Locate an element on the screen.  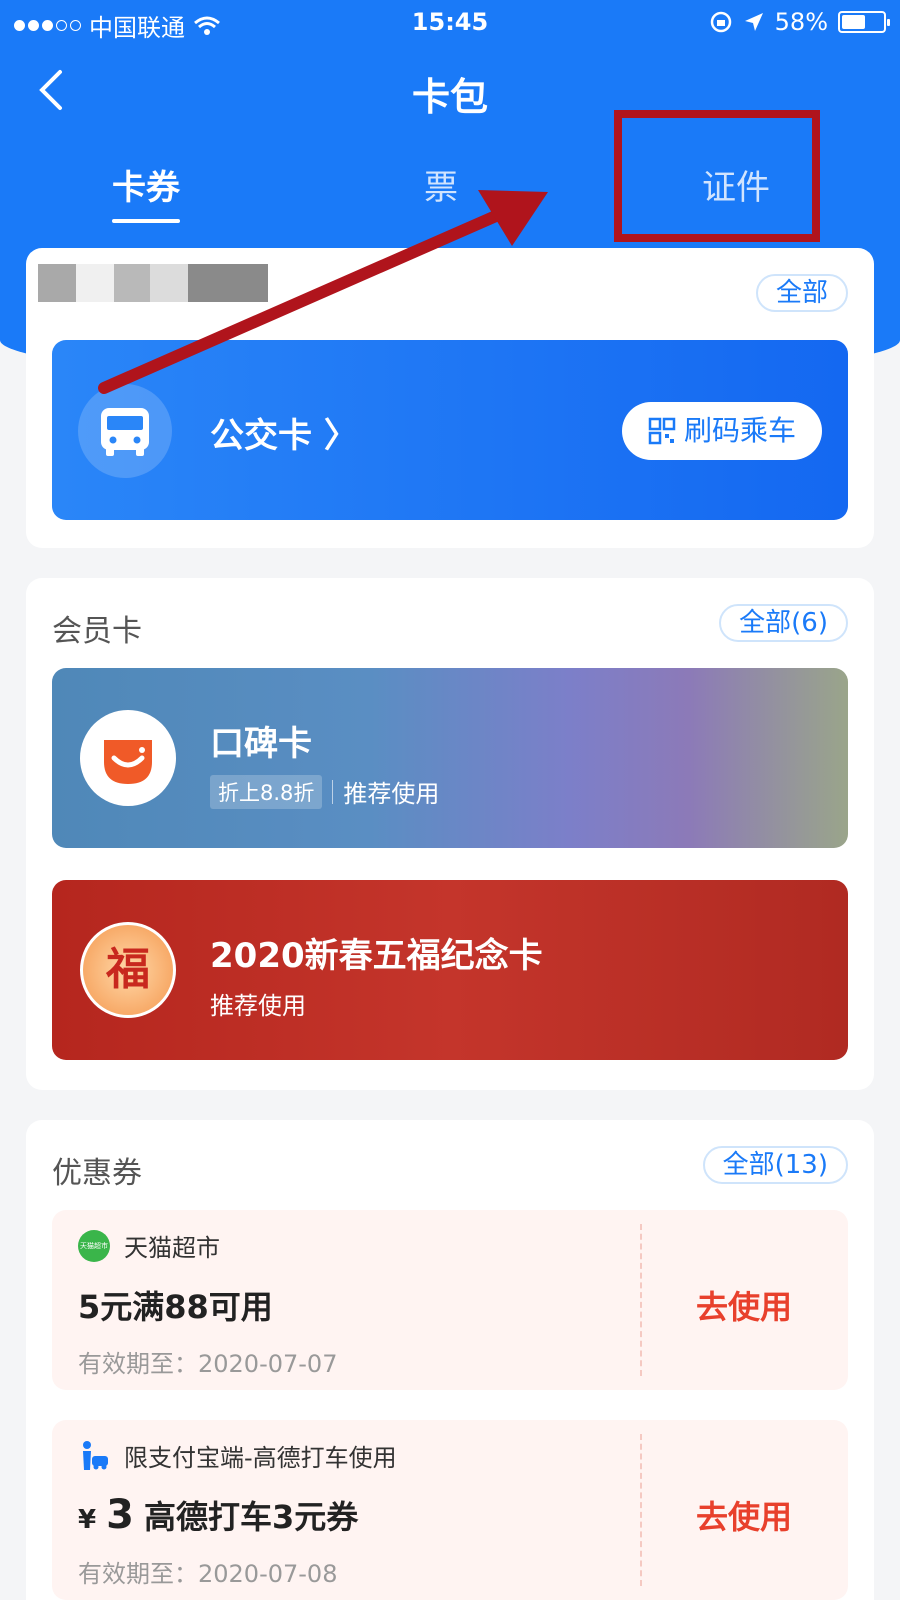
koubei-card-subtitle: 折上8.8折 推荐使用 is located at coordinates (324, 791).